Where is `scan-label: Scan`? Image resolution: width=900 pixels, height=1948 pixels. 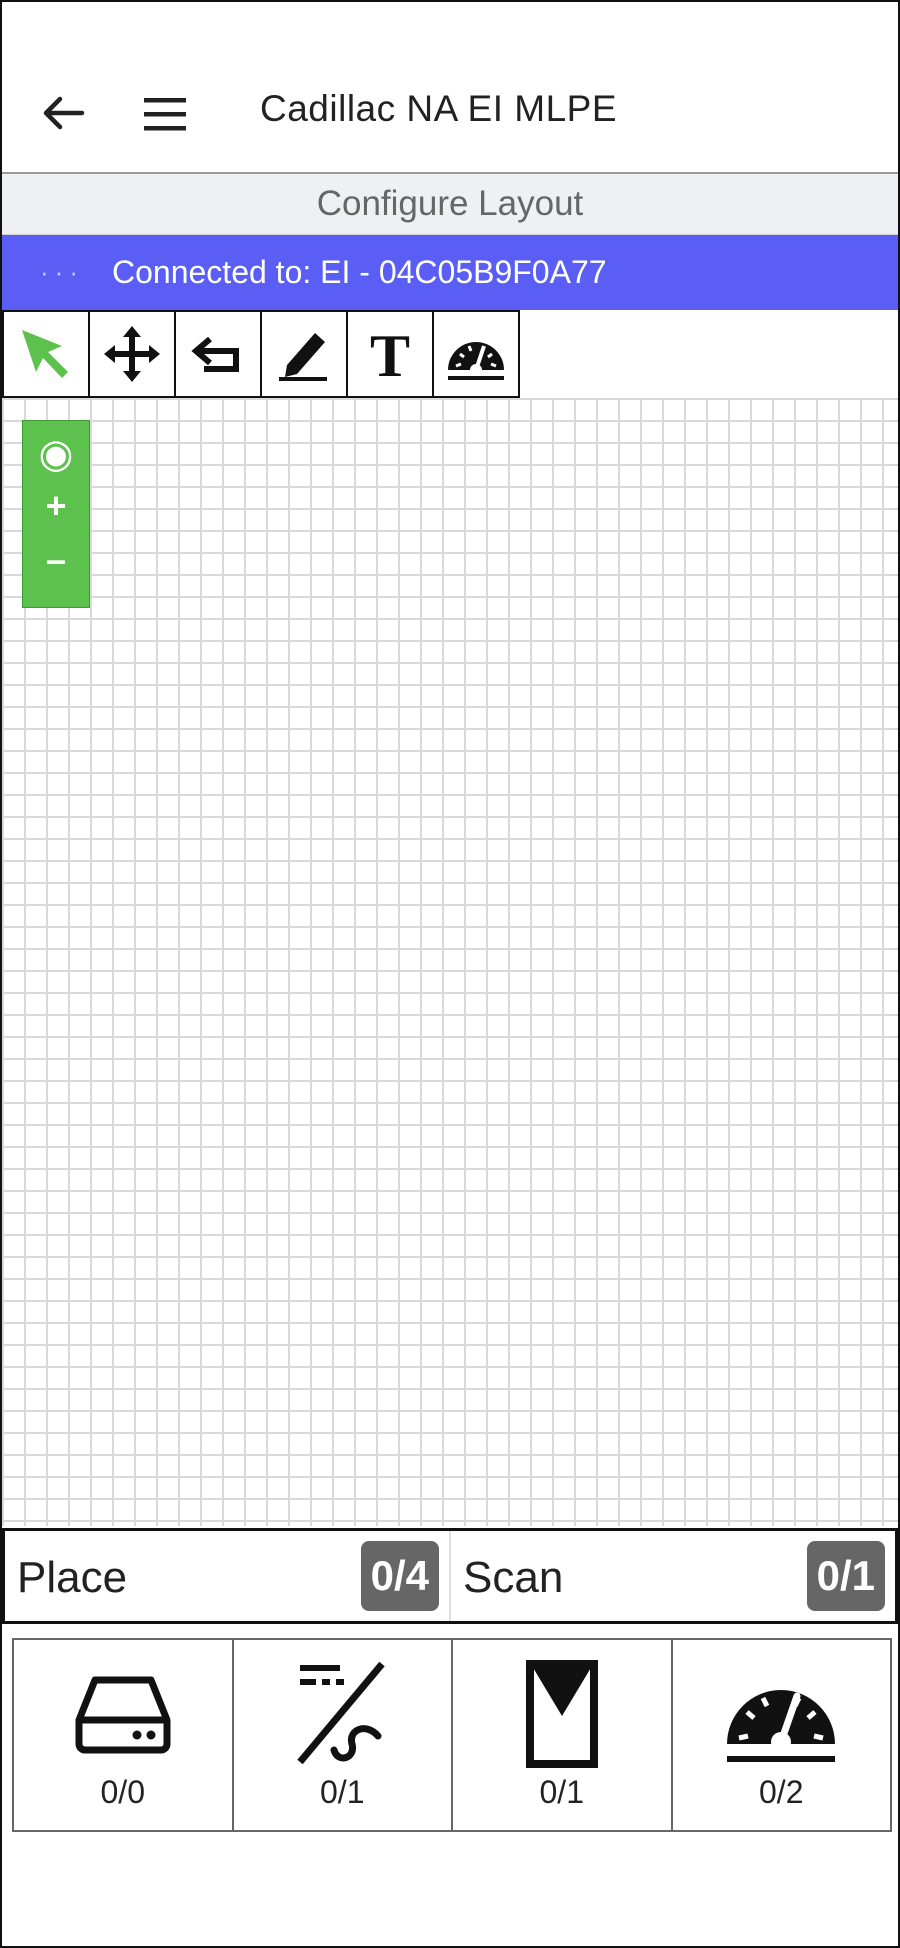 scan-label: Scan is located at coordinates (513, 1577).